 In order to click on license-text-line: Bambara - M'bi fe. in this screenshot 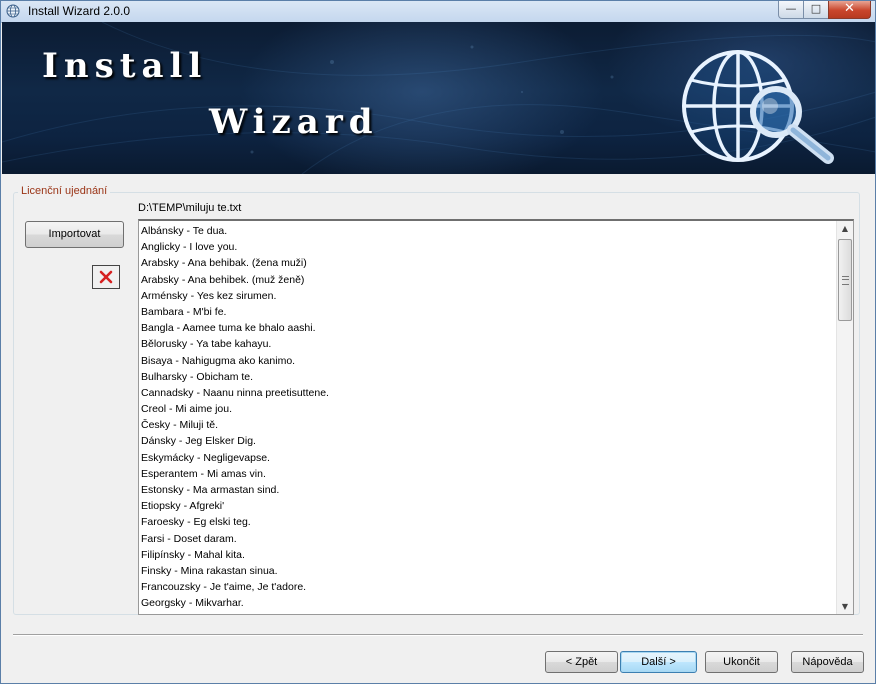, I will do `click(184, 311)`.